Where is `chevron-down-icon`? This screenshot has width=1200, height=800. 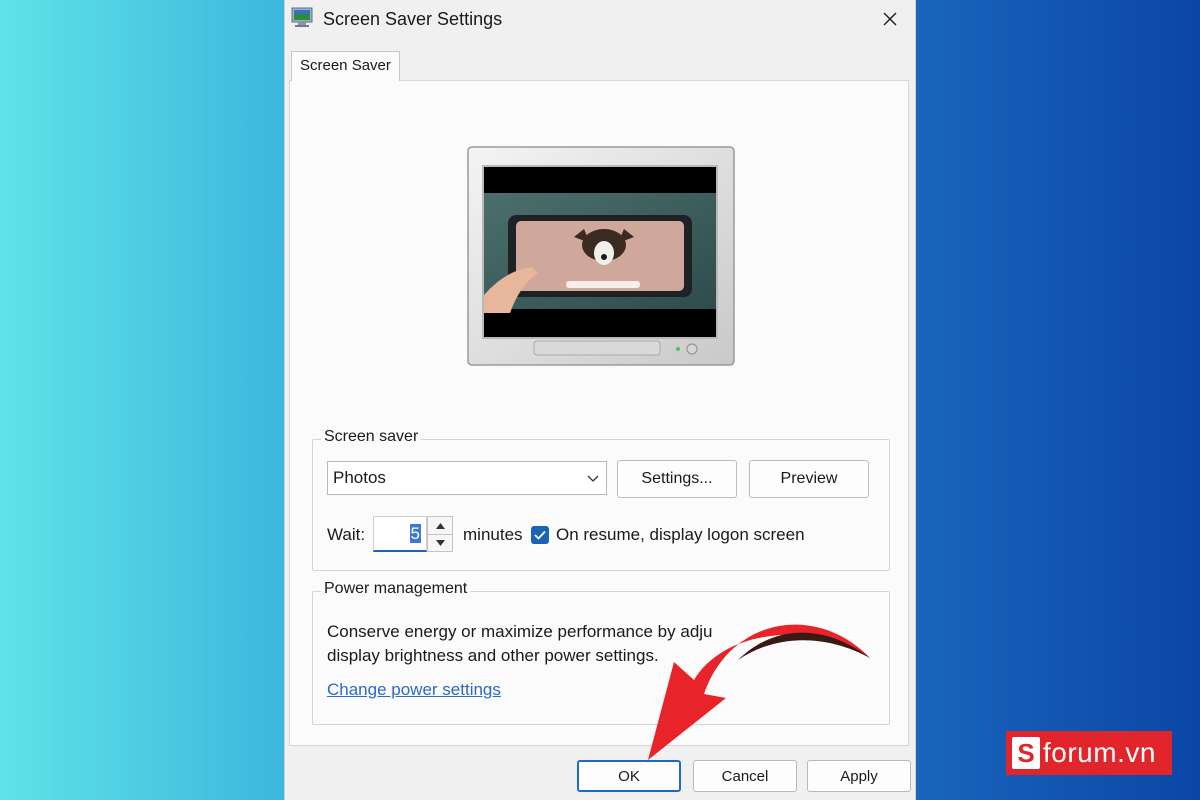 chevron-down-icon is located at coordinates (593, 478).